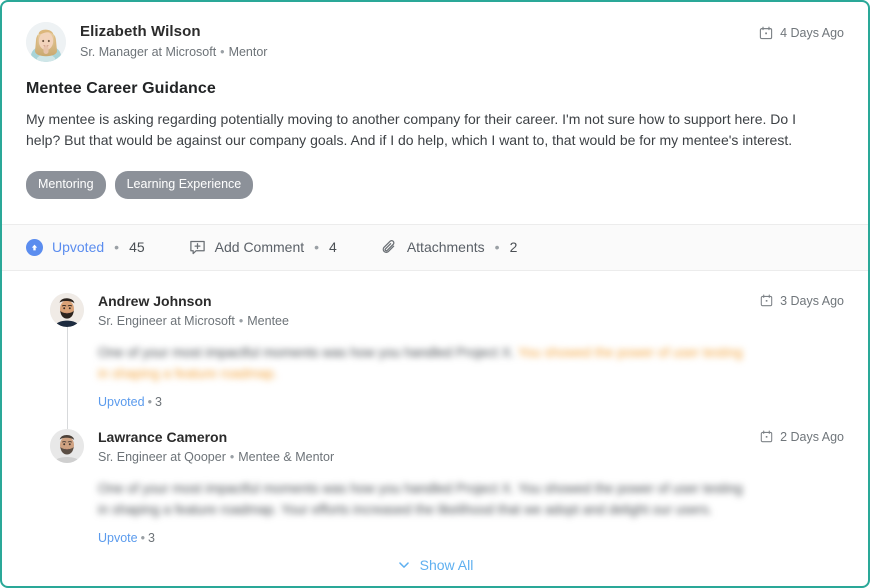 The image size is (870, 588). Describe the element at coordinates (513, 247) in the screenshot. I see `attachments-count: 2` at that location.